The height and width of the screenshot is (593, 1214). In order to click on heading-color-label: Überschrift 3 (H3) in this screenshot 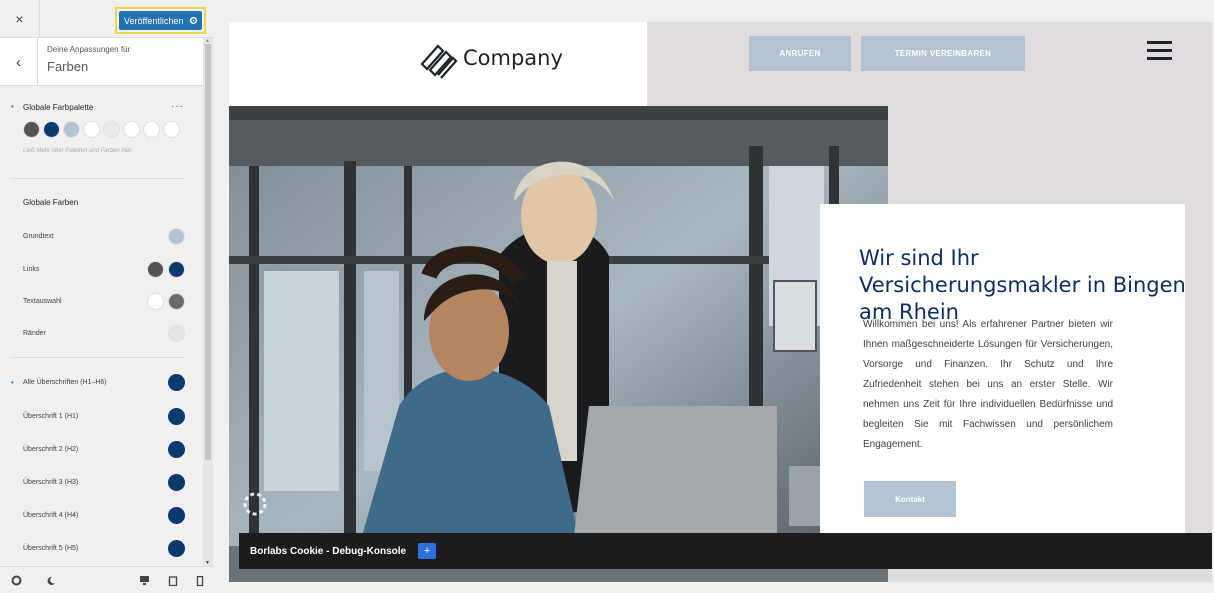, I will do `click(51, 482)`.